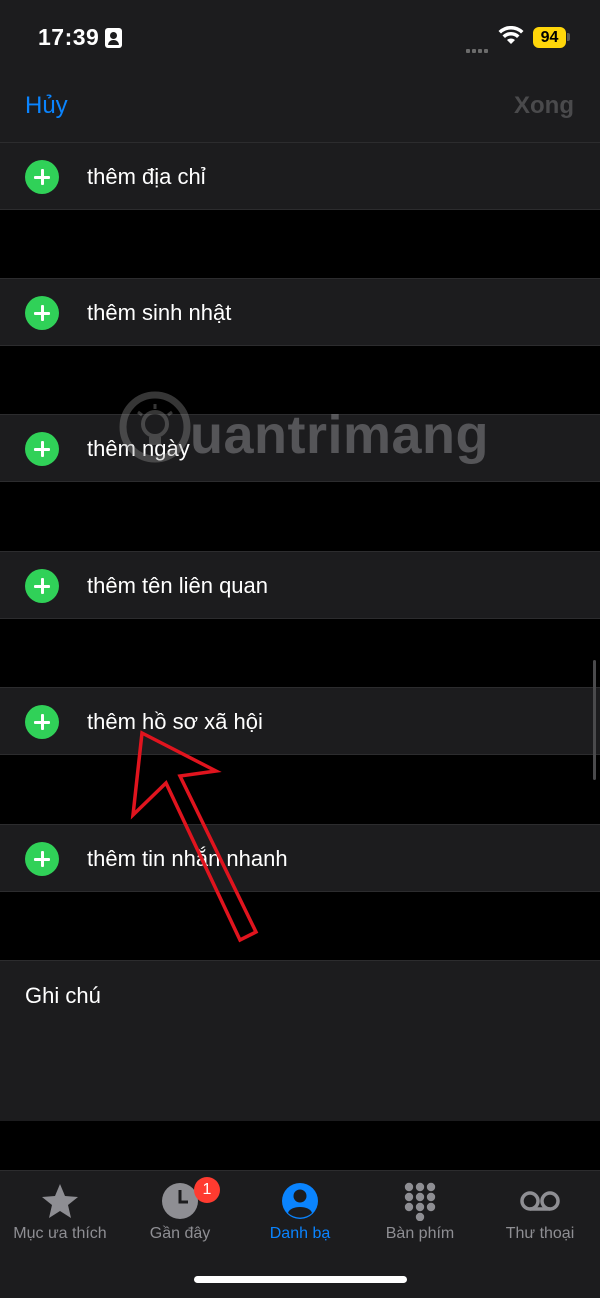 The image size is (600, 1298). I want to click on tab-recents: 1 Gần đây, so click(180, 1211).